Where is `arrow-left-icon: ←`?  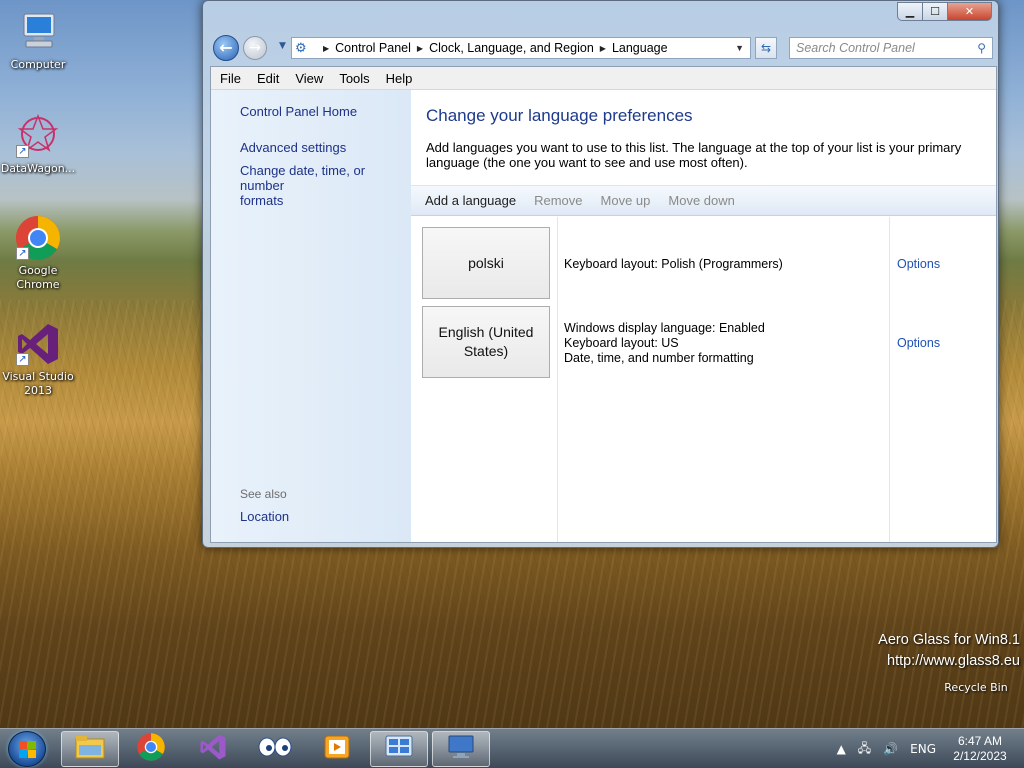 arrow-left-icon: ← is located at coordinates (226, 47).